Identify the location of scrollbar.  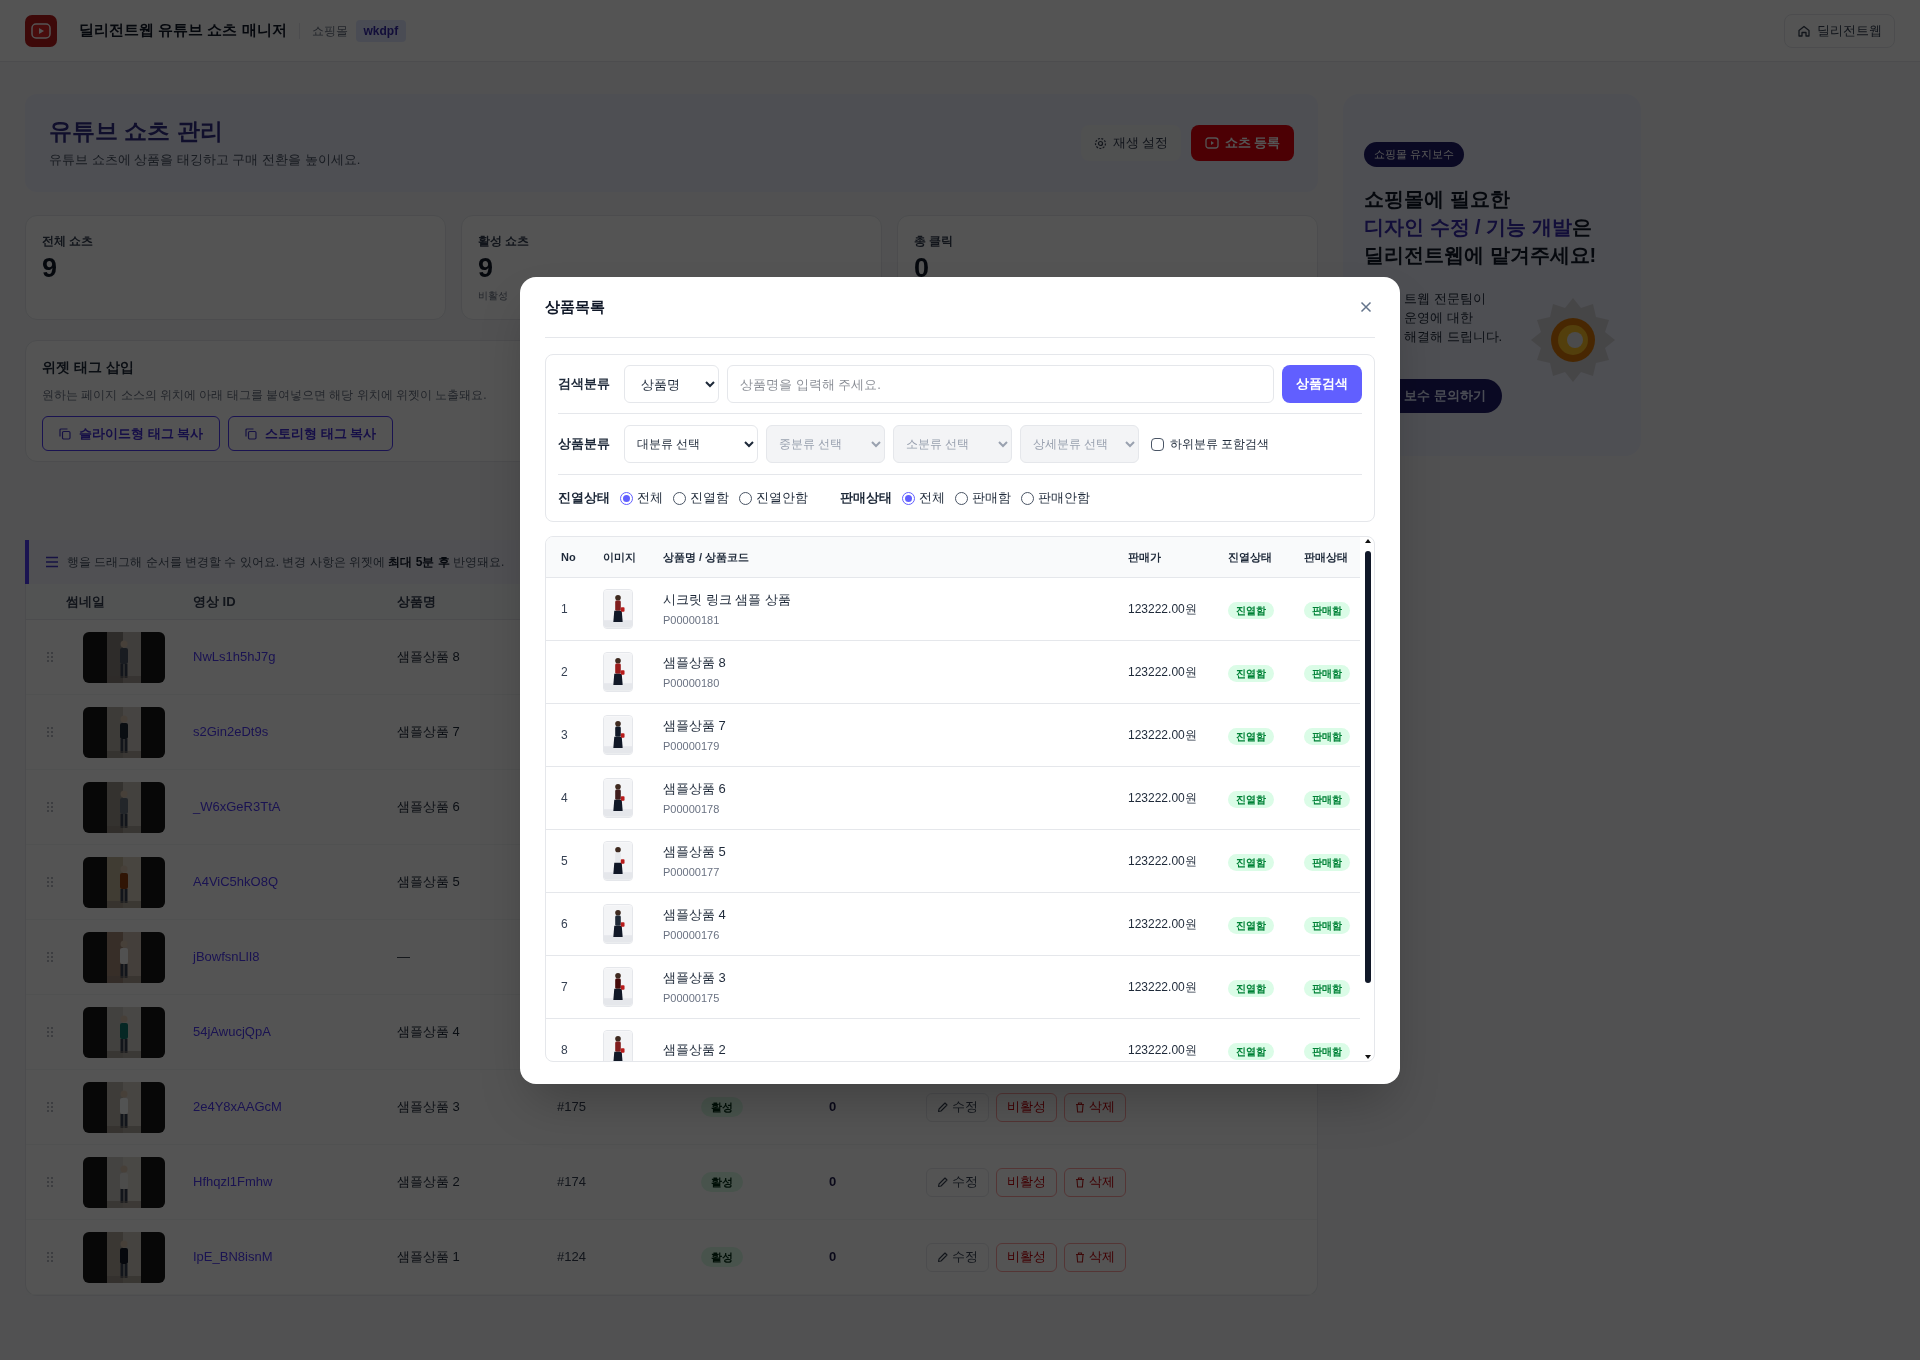
(1368, 799).